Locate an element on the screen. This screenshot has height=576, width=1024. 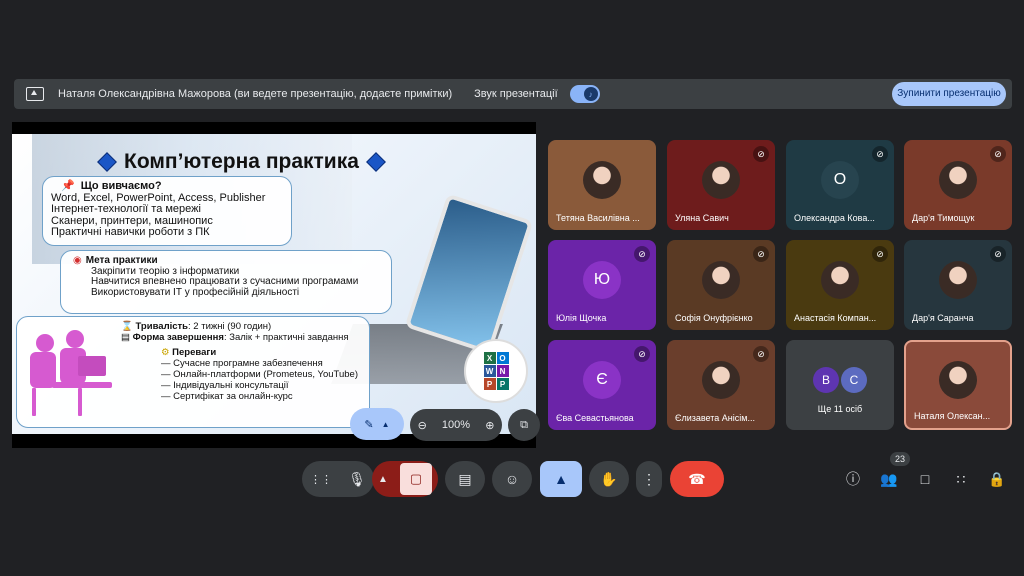
office-apps-logo: X O W N P P is located at coordinates (496, 371).